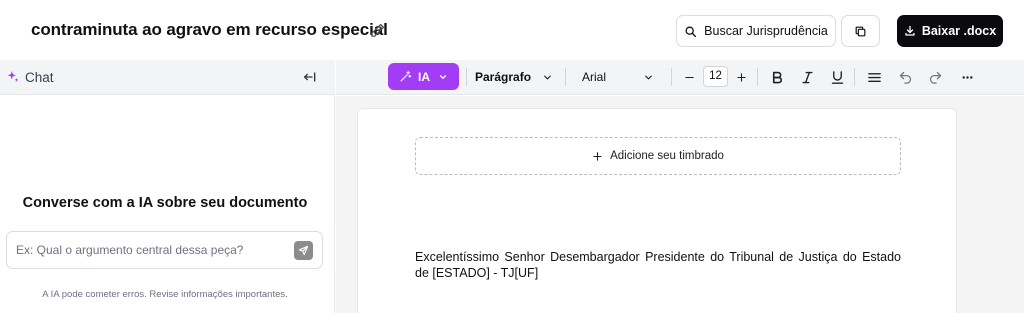  Describe the element at coordinates (715, 76) in the screenshot. I see `font-size-input: 12` at that location.